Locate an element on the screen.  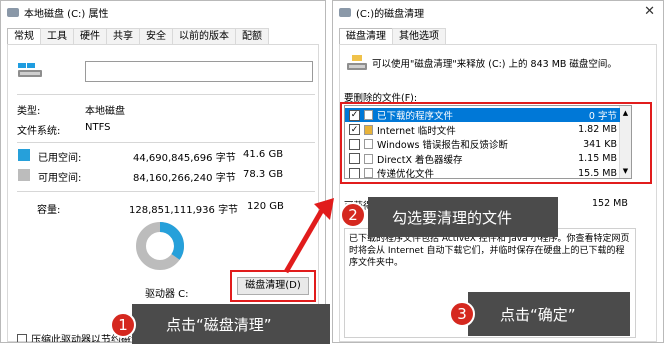
cleanup-summary: 可以使用"磁盘清理"来释放 (C:) 上的 843 MB 磁盘空间。 is located at coordinates (494, 64).